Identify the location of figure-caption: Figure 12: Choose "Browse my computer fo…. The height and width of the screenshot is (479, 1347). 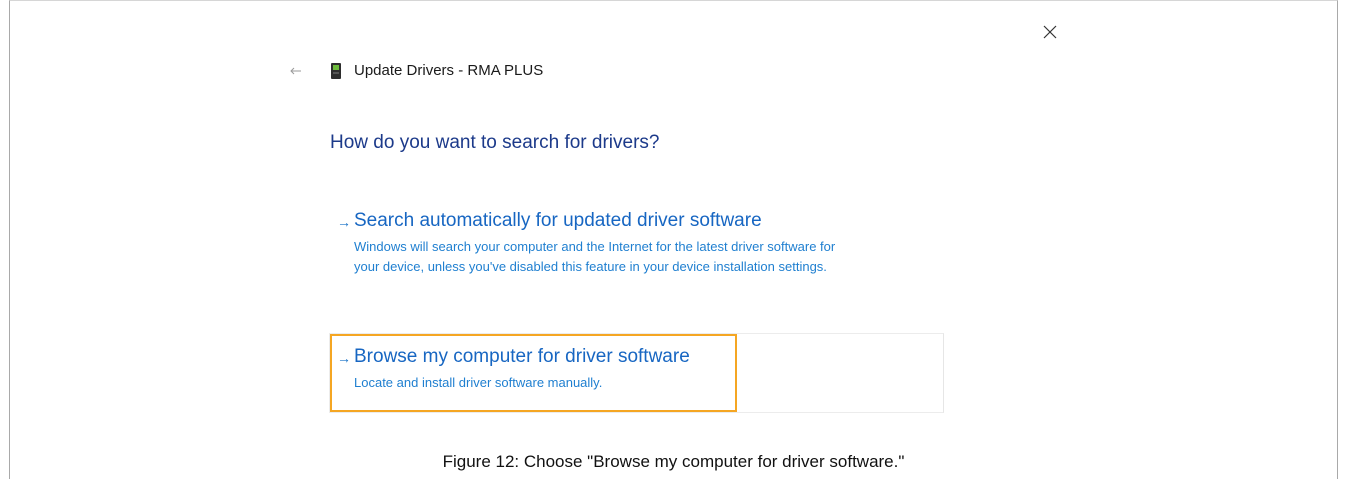
(673, 461).